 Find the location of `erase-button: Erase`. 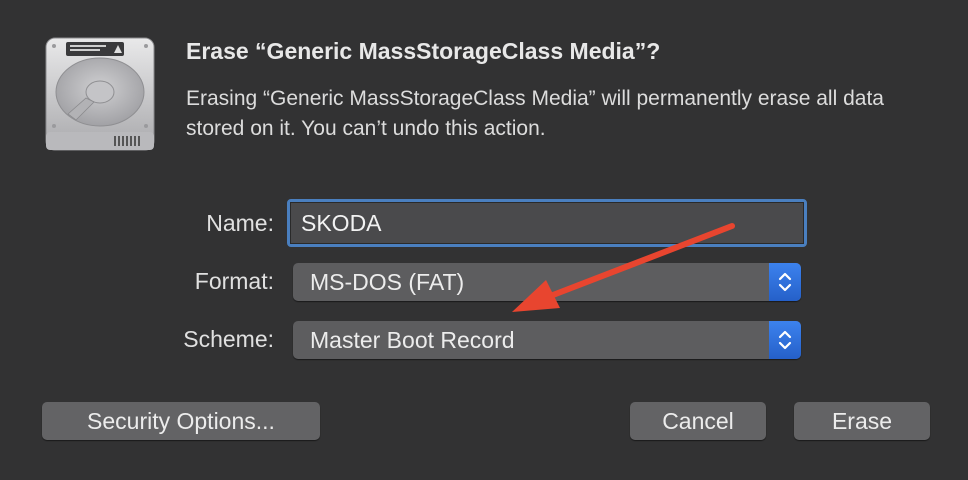

erase-button: Erase is located at coordinates (862, 421).